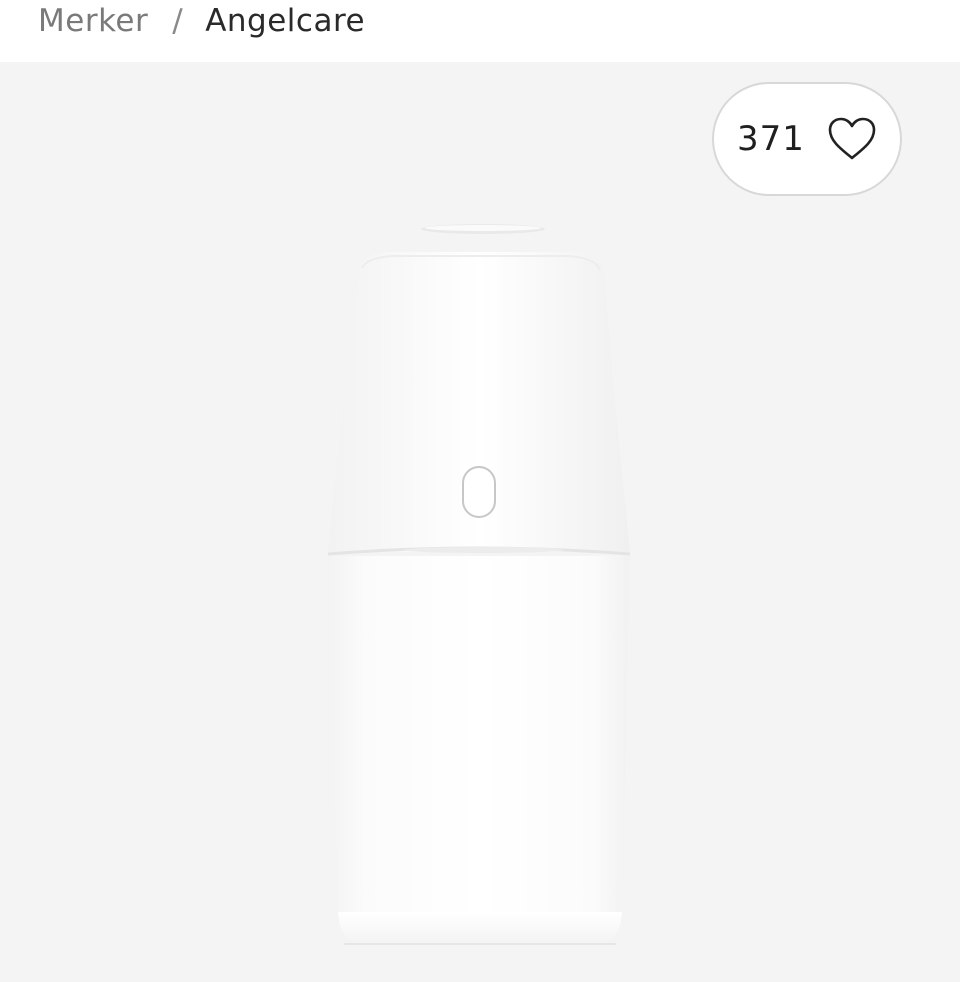  I want to click on breadcrumb-link-merker: Merker, so click(93, 21).